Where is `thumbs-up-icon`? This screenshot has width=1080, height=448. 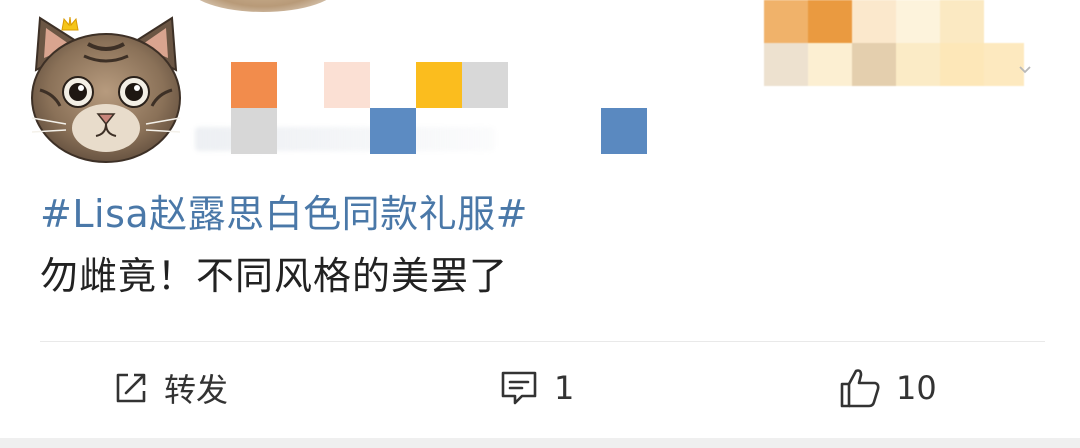
thumbs-up-icon is located at coordinates (860, 388).